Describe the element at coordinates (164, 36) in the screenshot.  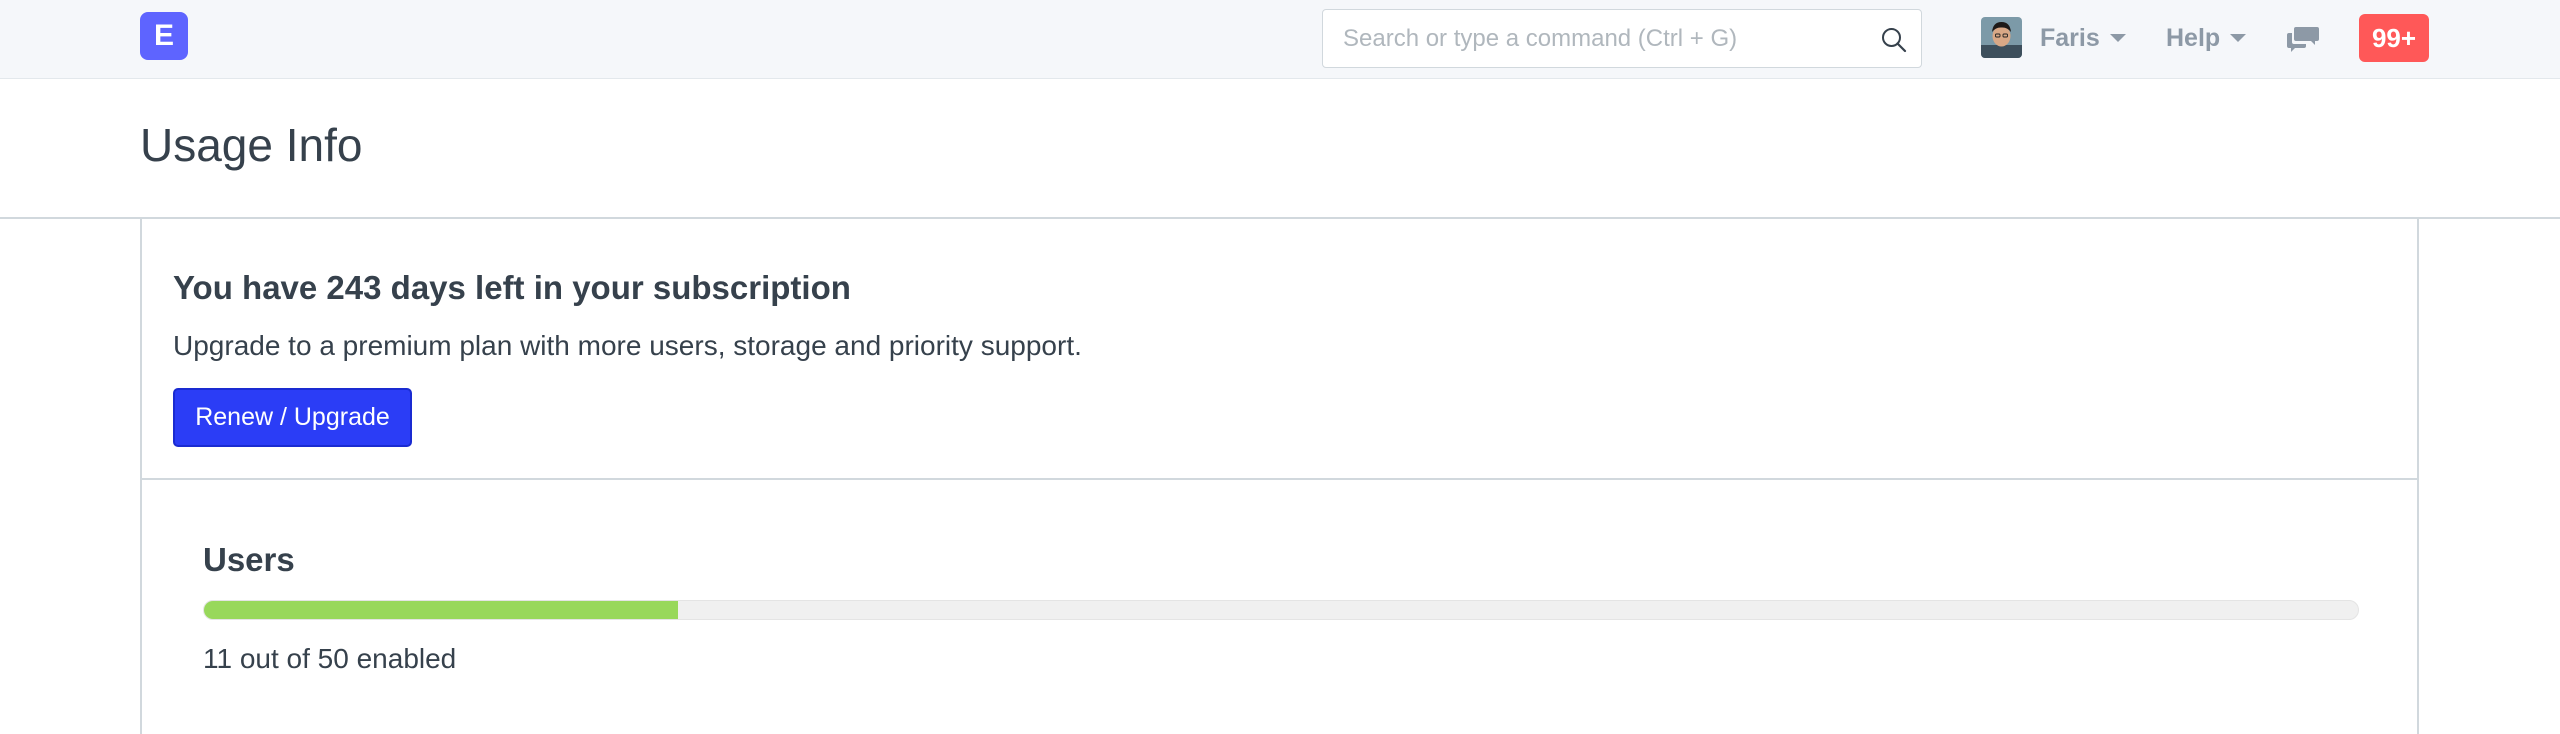
I see `app-logo: E` at that location.